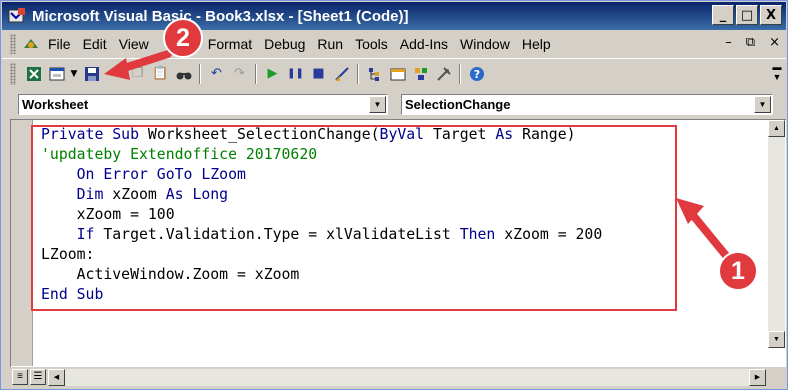 This screenshot has width=788, height=390. Describe the element at coordinates (485, 44) in the screenshot. I see `menu-window: Window` at that location.